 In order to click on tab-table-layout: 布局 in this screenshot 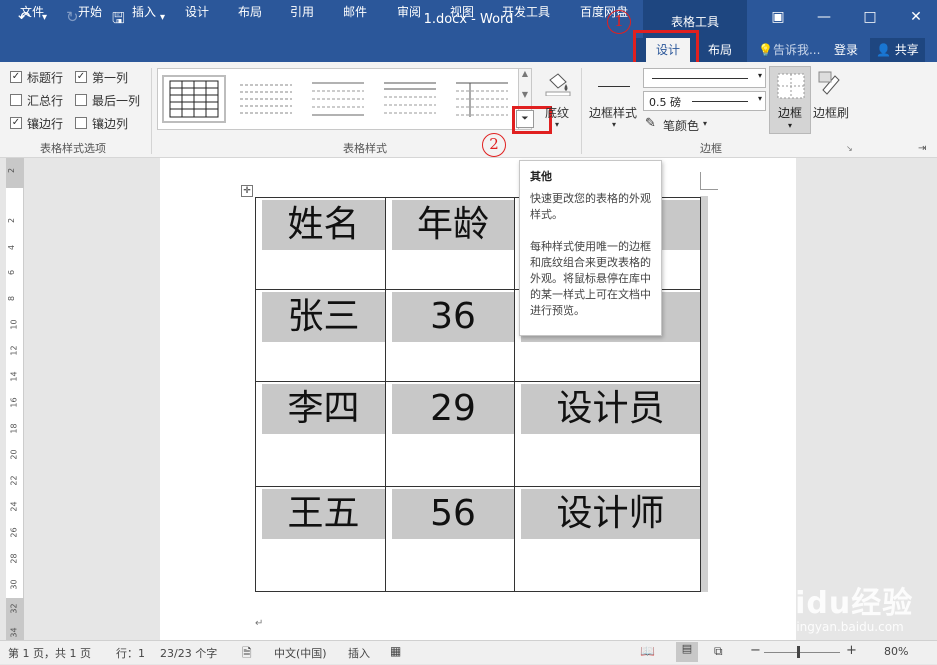, I will do `click(720, 51)`.